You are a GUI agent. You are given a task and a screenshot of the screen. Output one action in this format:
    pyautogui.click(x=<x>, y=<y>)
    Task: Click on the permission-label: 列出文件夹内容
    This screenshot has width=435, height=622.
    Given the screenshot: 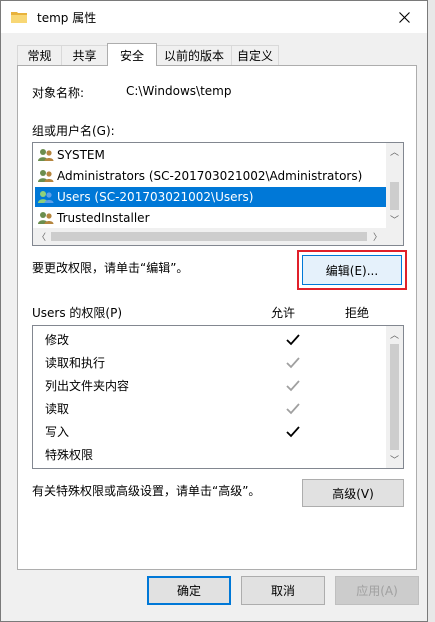 What is the action you would take?
    pyautogui.click(x=87, y=386)
    